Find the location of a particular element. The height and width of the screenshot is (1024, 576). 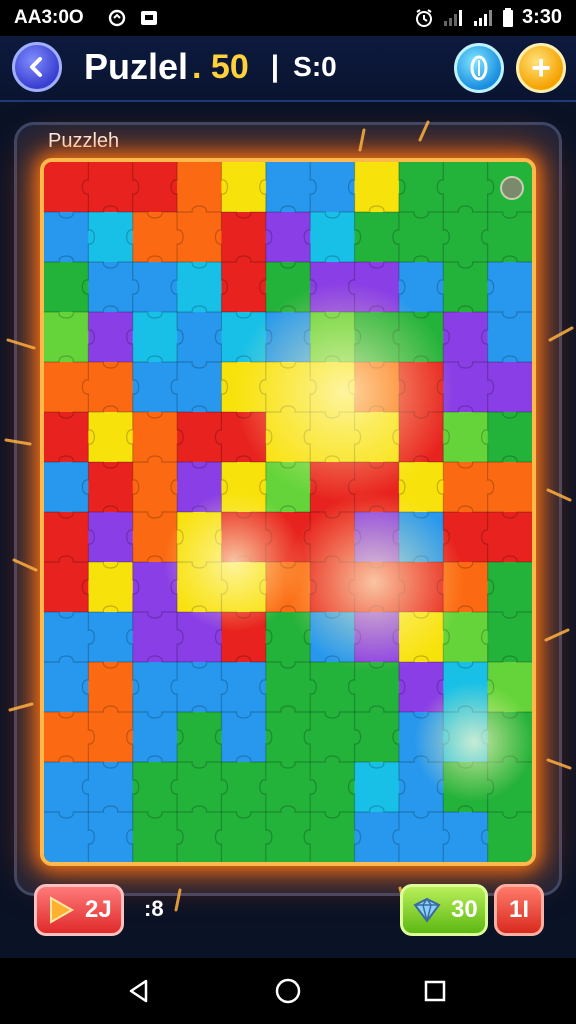

recents-square-icon is located at coordinates (435, 991).